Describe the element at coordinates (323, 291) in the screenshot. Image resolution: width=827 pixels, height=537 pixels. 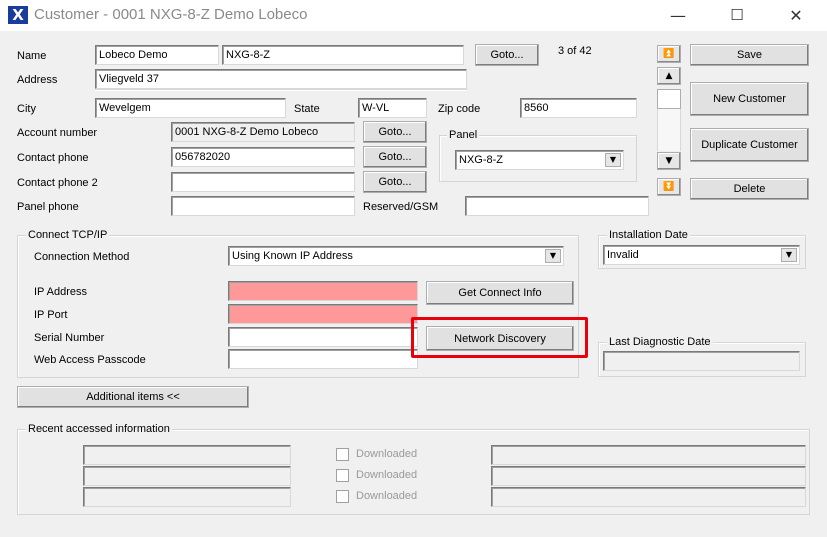
I see `ip-address-input` at that location.